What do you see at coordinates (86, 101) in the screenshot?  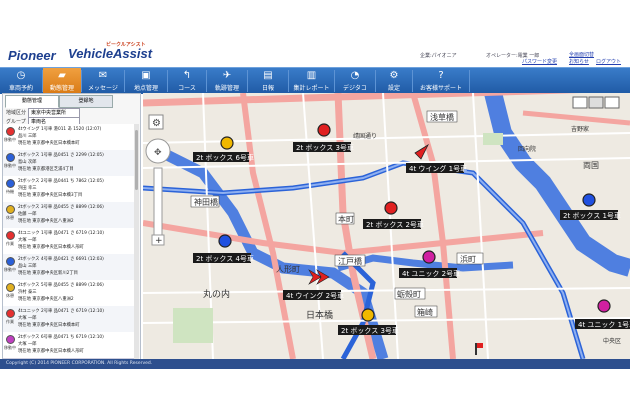 I see `tab-registered-places: 登録地` at bounding box center [86, 101].